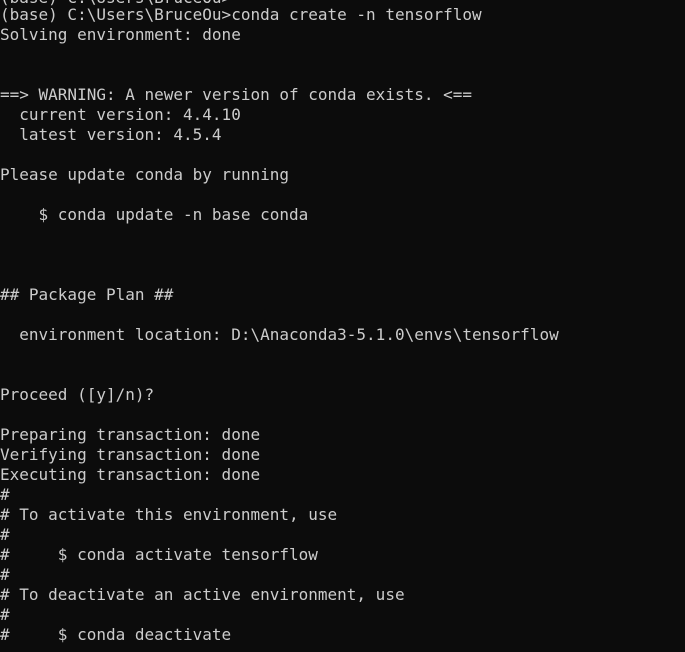  Describe the element at coordinates (120, 34) in the screenshot. I see `terminal-line: Solving environment: done` at that location.